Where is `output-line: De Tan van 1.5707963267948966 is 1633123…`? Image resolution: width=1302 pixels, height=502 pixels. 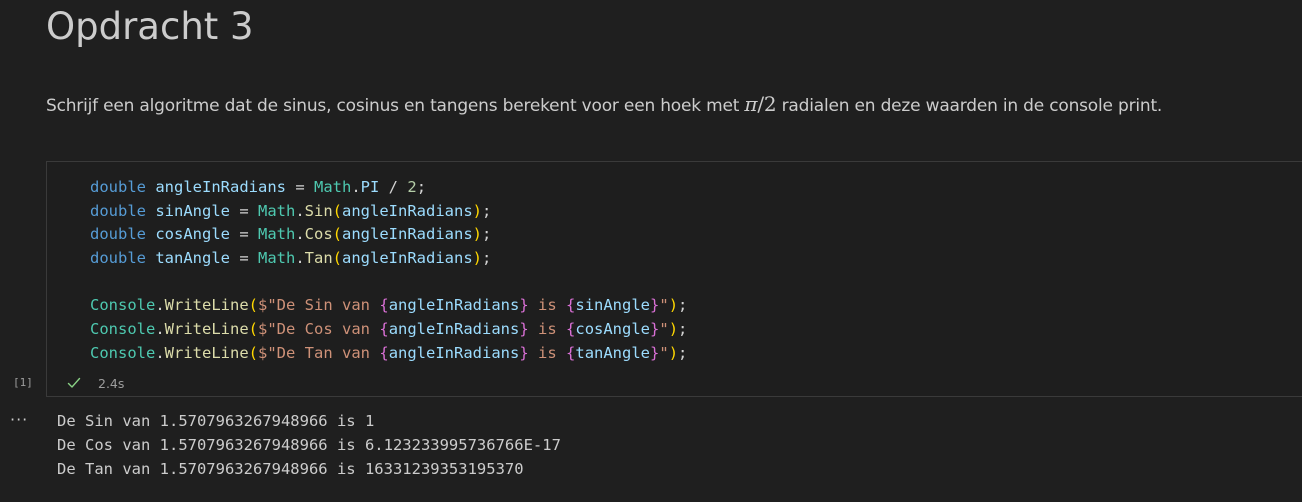
output-line: De Tan van 1.5707963267948966 is 1633123… is located at coordinates (290, 469).